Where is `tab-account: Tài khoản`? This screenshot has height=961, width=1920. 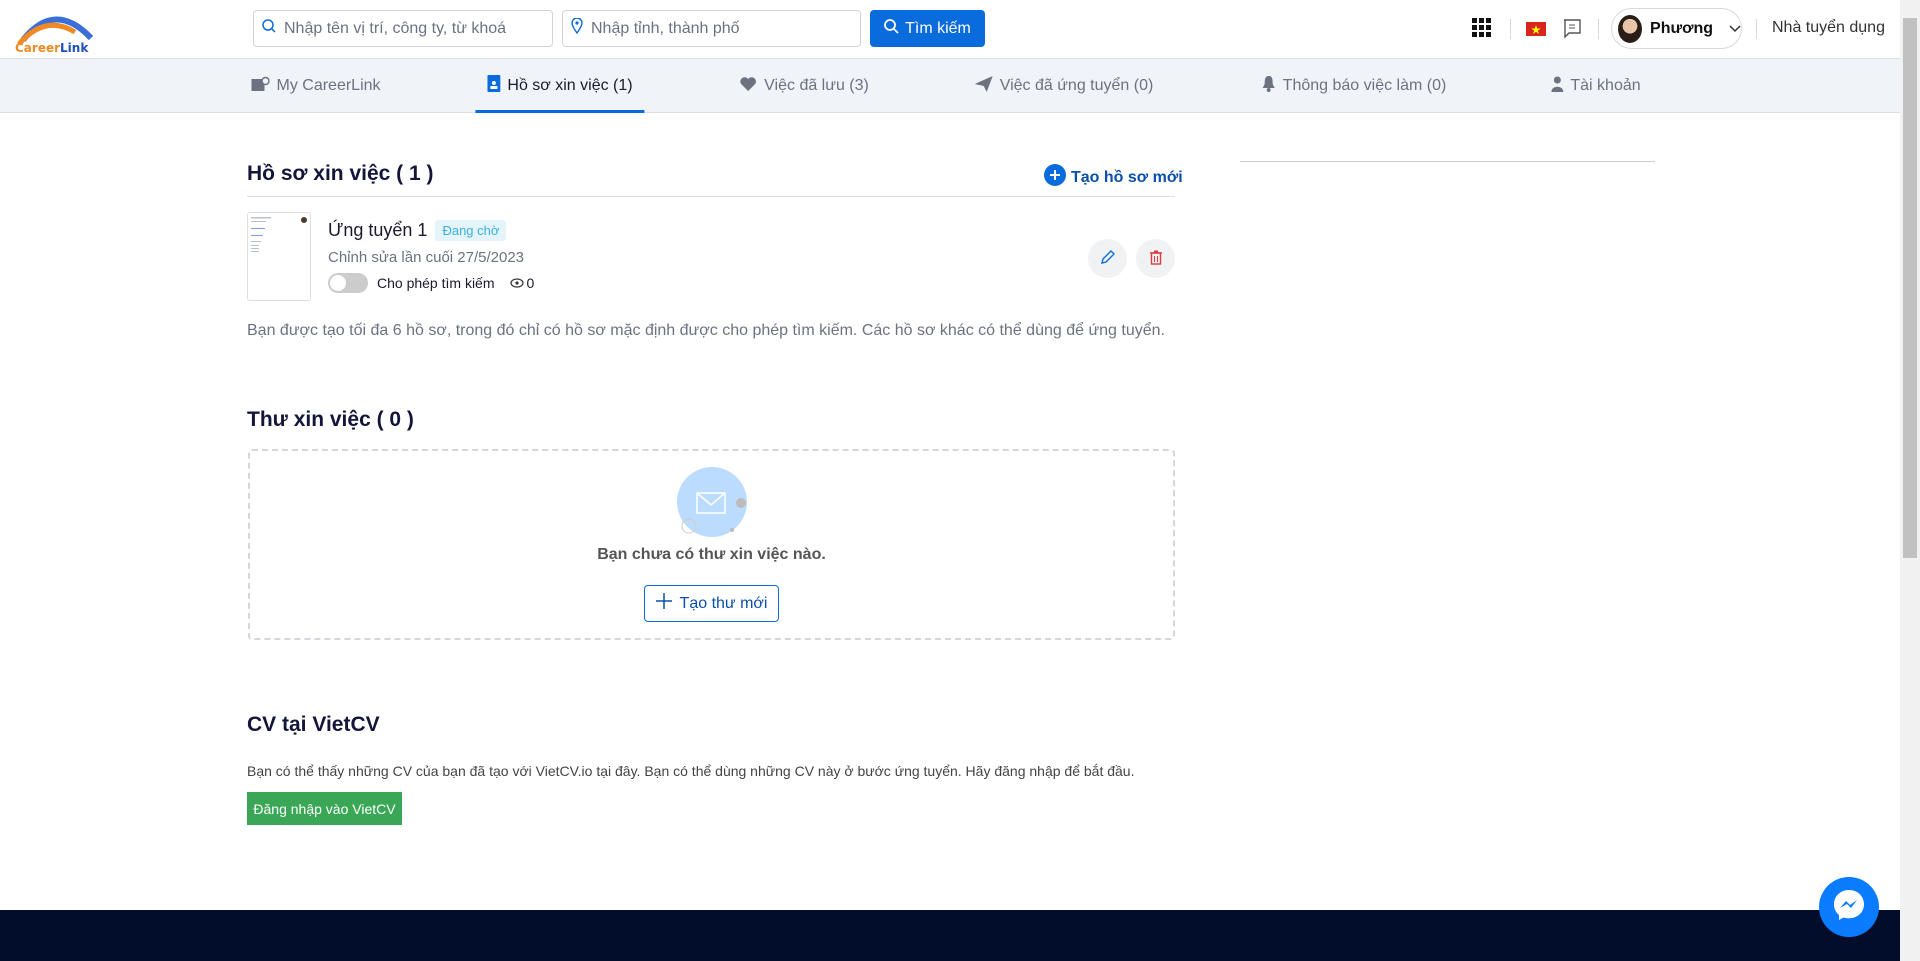
tab-account: Tài khoản is located at coordinates (1596, 86).